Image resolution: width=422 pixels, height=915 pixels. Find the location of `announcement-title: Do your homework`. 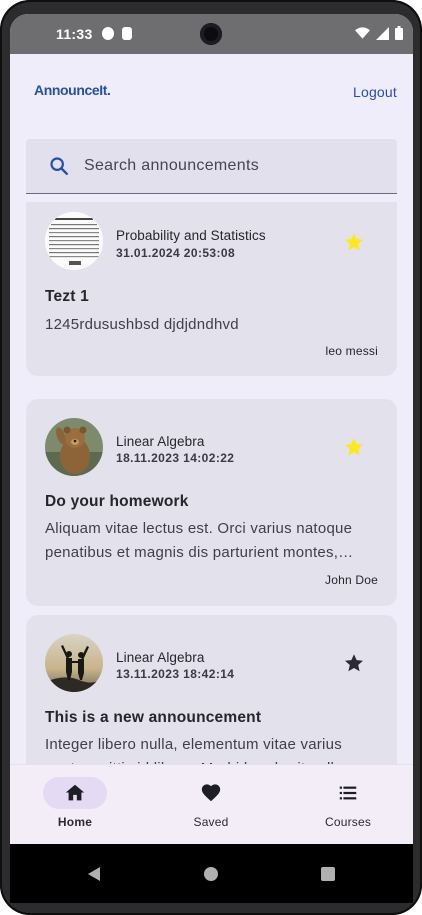

announcement-title: Do your homework is located at coordinates (117, 501).